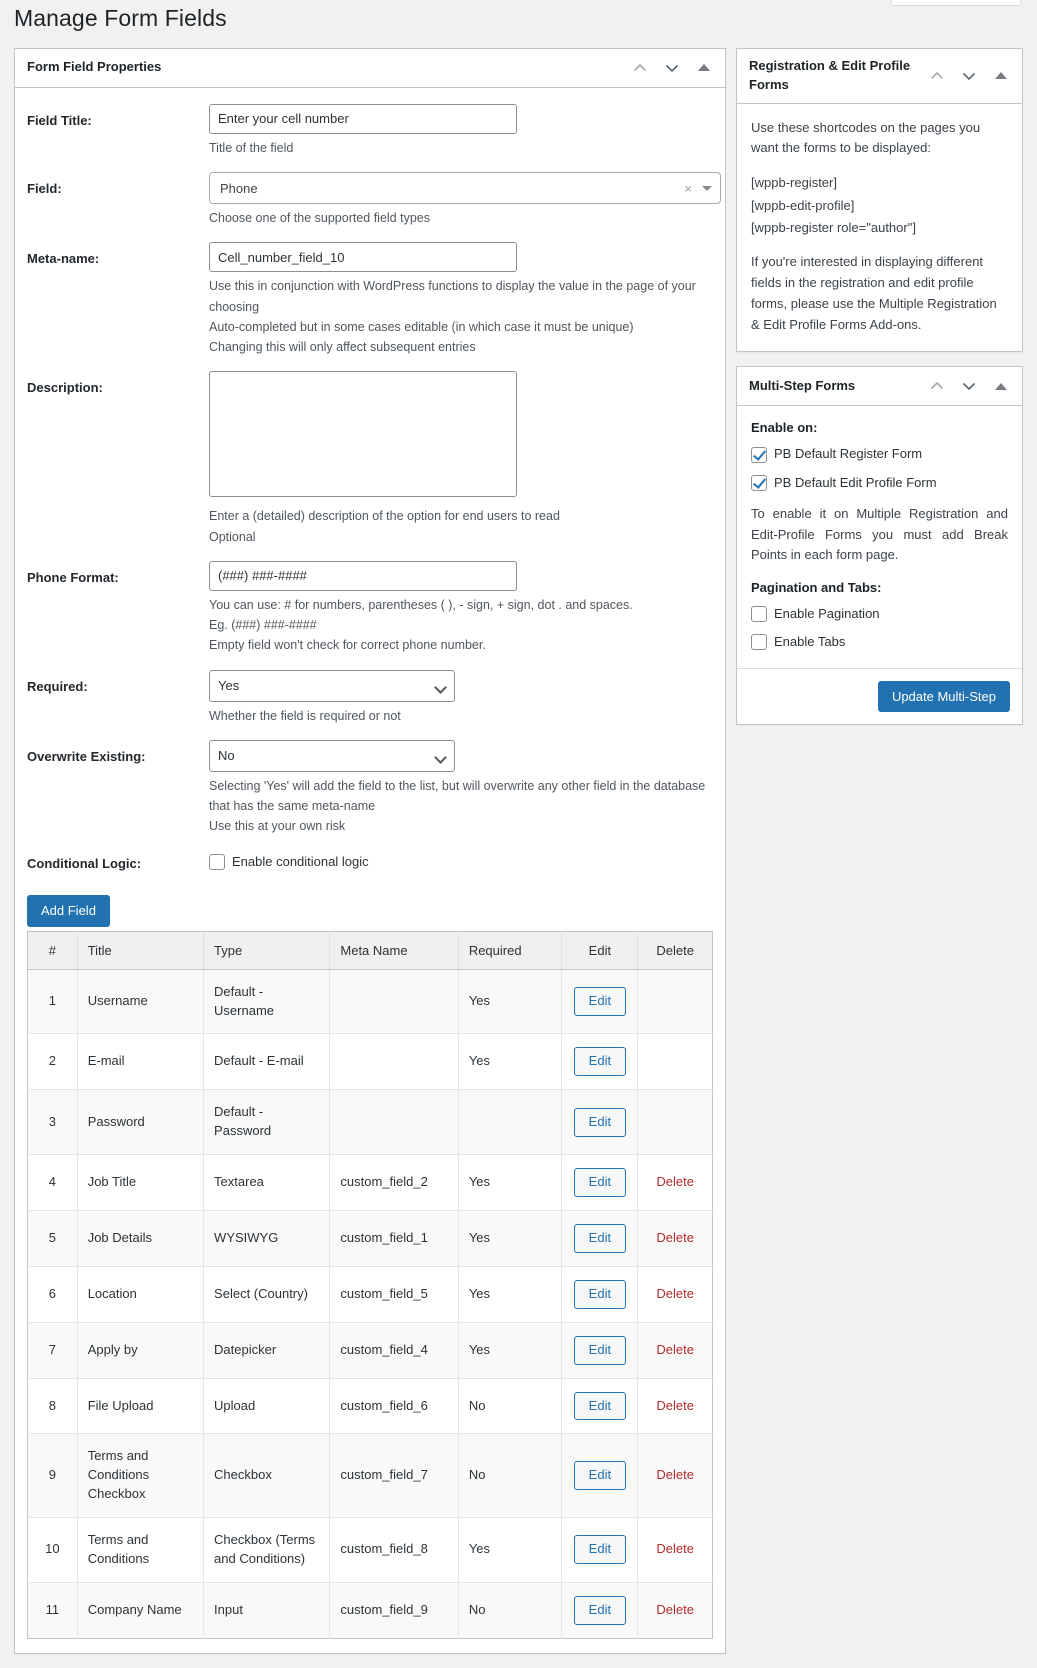 The width and height of the screenshot is (1037, 1668). Describe the element at coordinates (332, 755) in the screenshot. I see `overwrite-existing-select: No` at that location.